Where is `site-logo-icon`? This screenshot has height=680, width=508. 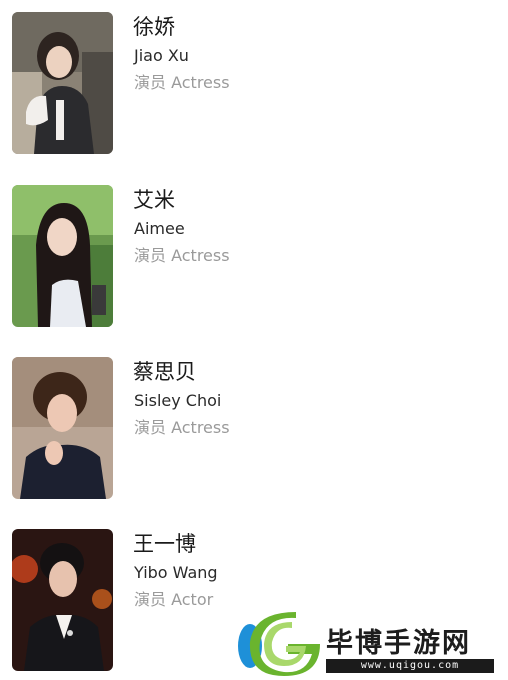 site-logo-icon is located at coordinates (279, 644).